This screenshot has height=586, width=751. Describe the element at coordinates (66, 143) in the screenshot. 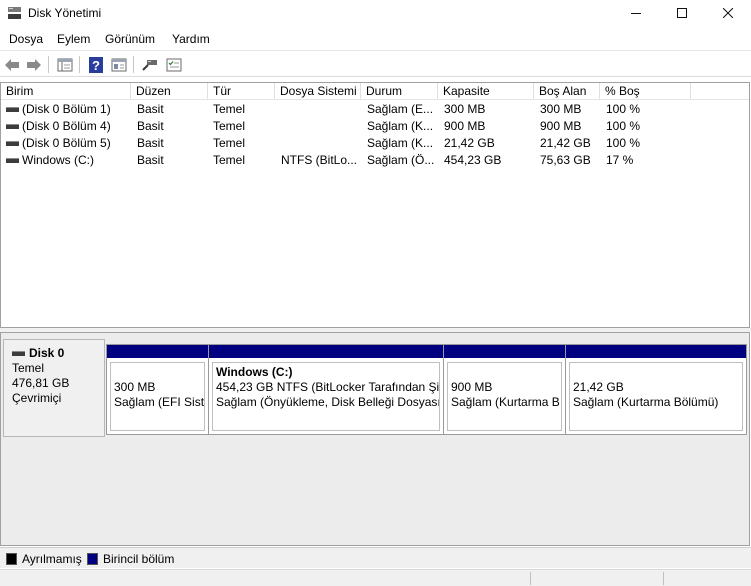

I see `cell-birim: (Disk 0 Bölüm 5)` at that location.